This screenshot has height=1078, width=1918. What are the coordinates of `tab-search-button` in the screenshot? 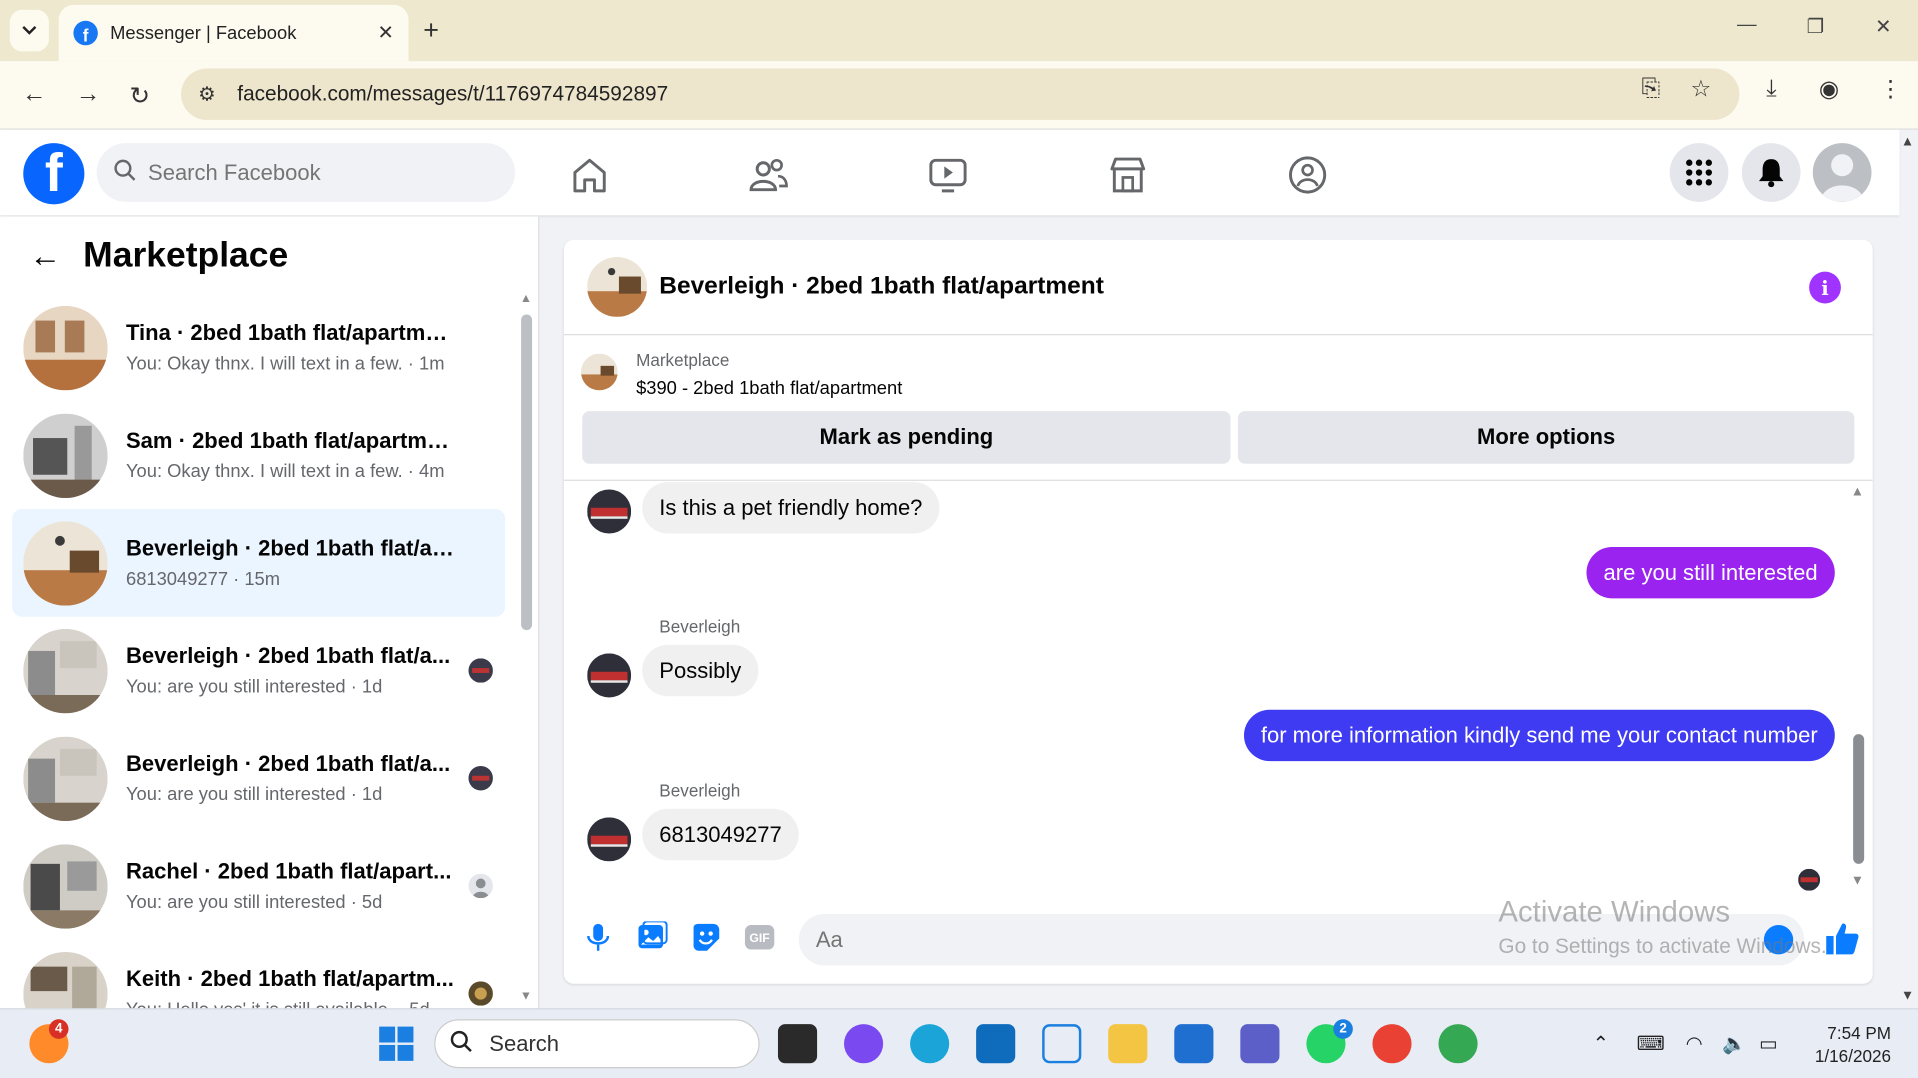 It's located at (29, 30).